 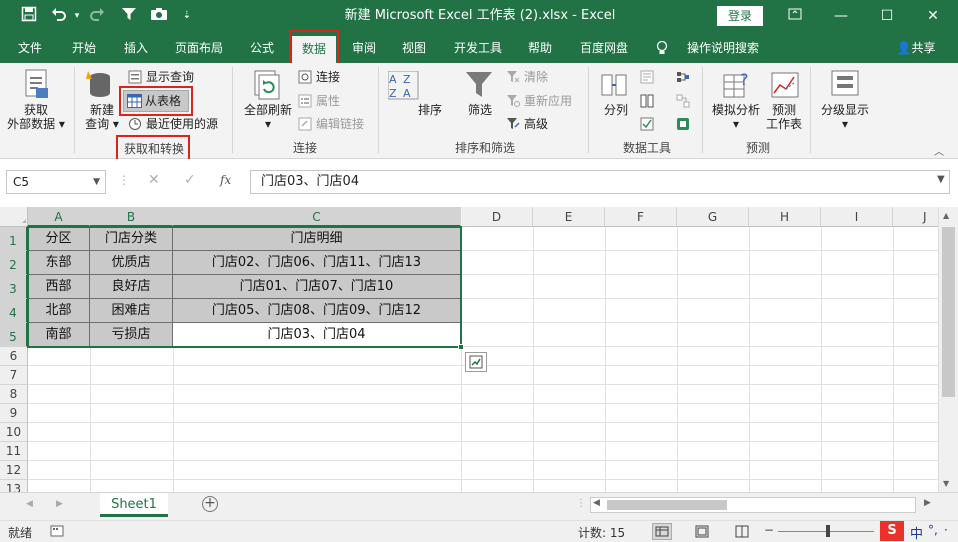 I want to click on ime-chinese-icon: 中, so click(x=916, y=532).